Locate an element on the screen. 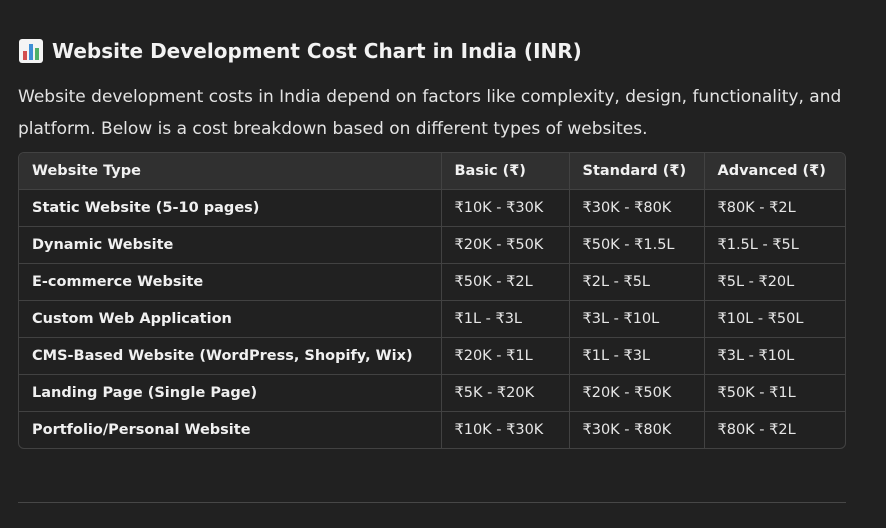 Image resolution: width=886 pixels, height=528 pixels. column-header-advanced: Advanced (₹) is located at coordinates (774, 171).